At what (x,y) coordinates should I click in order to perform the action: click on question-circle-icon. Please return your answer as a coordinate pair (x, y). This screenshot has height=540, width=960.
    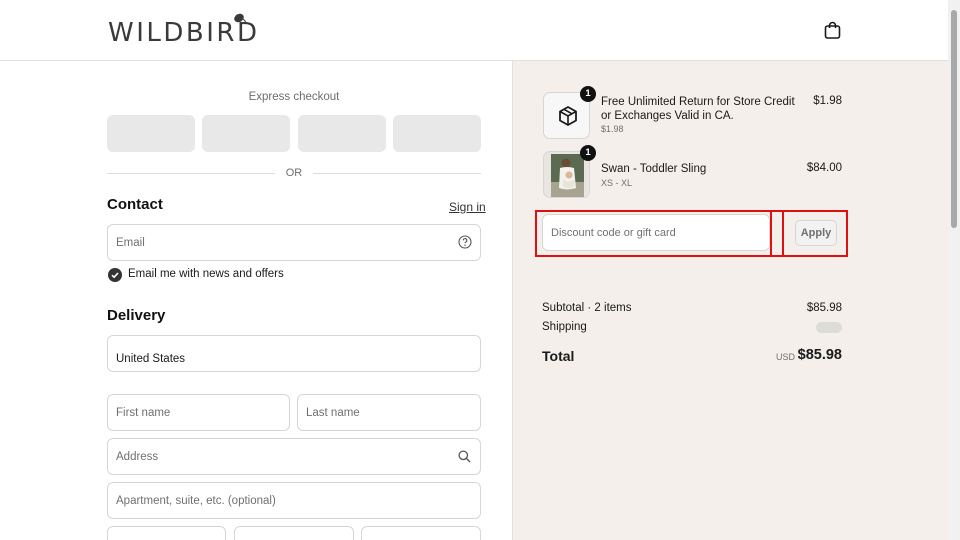
    Looking at the image, I should click on (465, 242).